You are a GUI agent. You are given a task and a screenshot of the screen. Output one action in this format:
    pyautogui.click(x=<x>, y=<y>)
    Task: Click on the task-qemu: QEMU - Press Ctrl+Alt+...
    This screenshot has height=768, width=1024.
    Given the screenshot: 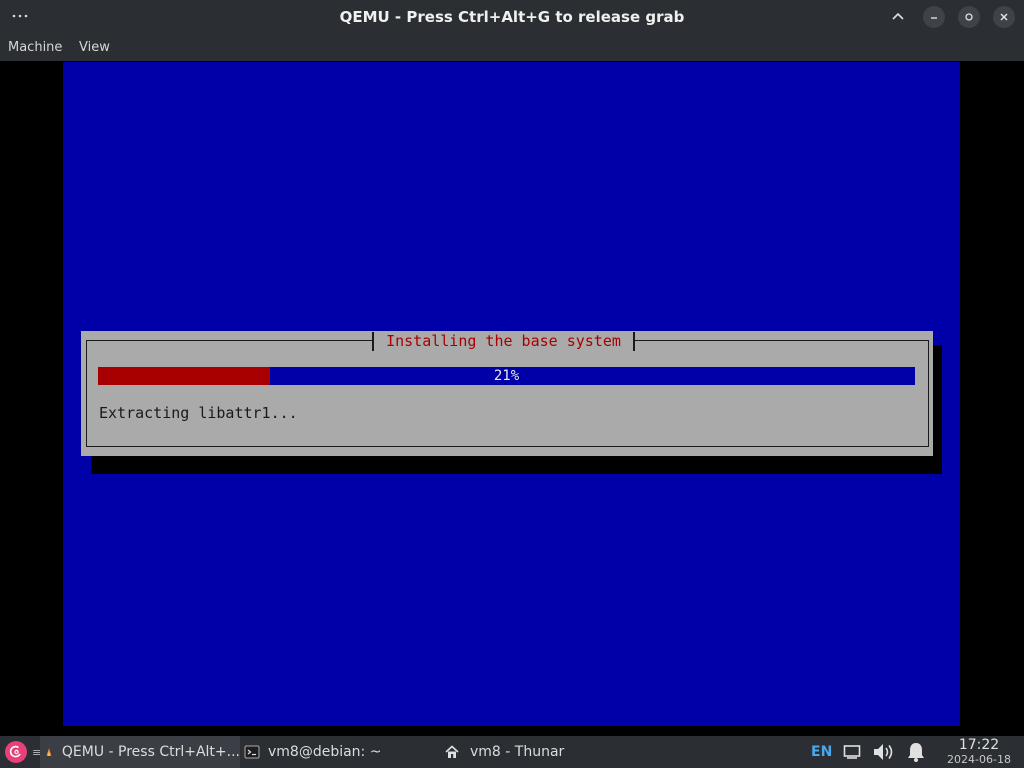 What is the action you would take?
    pyautogui.click(x=140, y=752)
    